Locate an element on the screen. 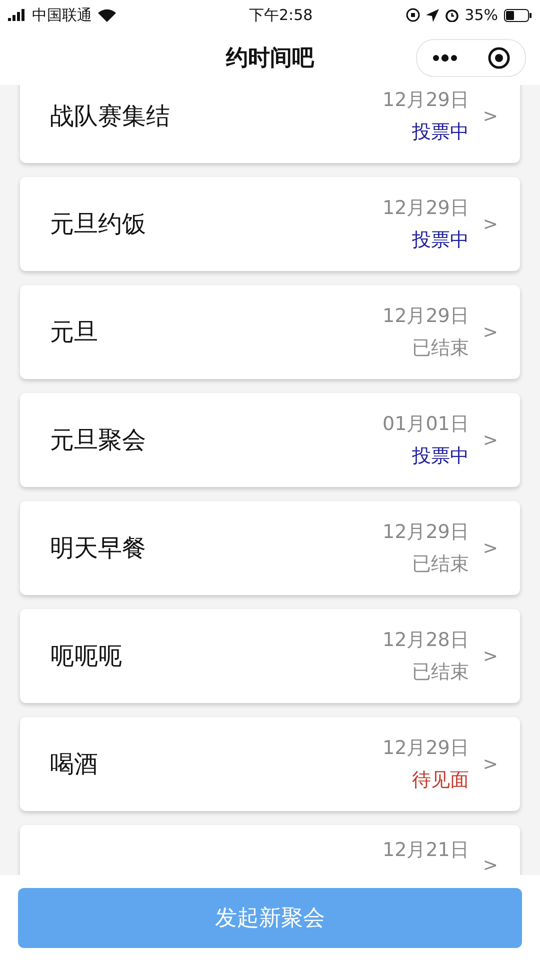 This screenshot has width=540, height=960. alarm-icon is located at coordinates (451, 15).